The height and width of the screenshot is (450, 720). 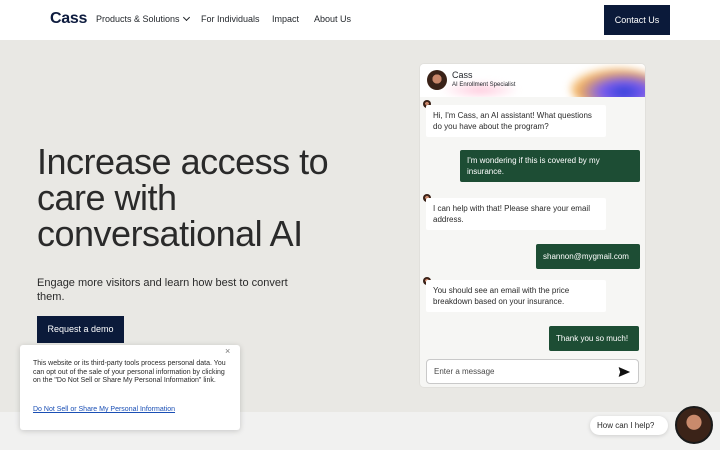 I want to click on help-bubble: How can I help?, so click(x=629, y=425).